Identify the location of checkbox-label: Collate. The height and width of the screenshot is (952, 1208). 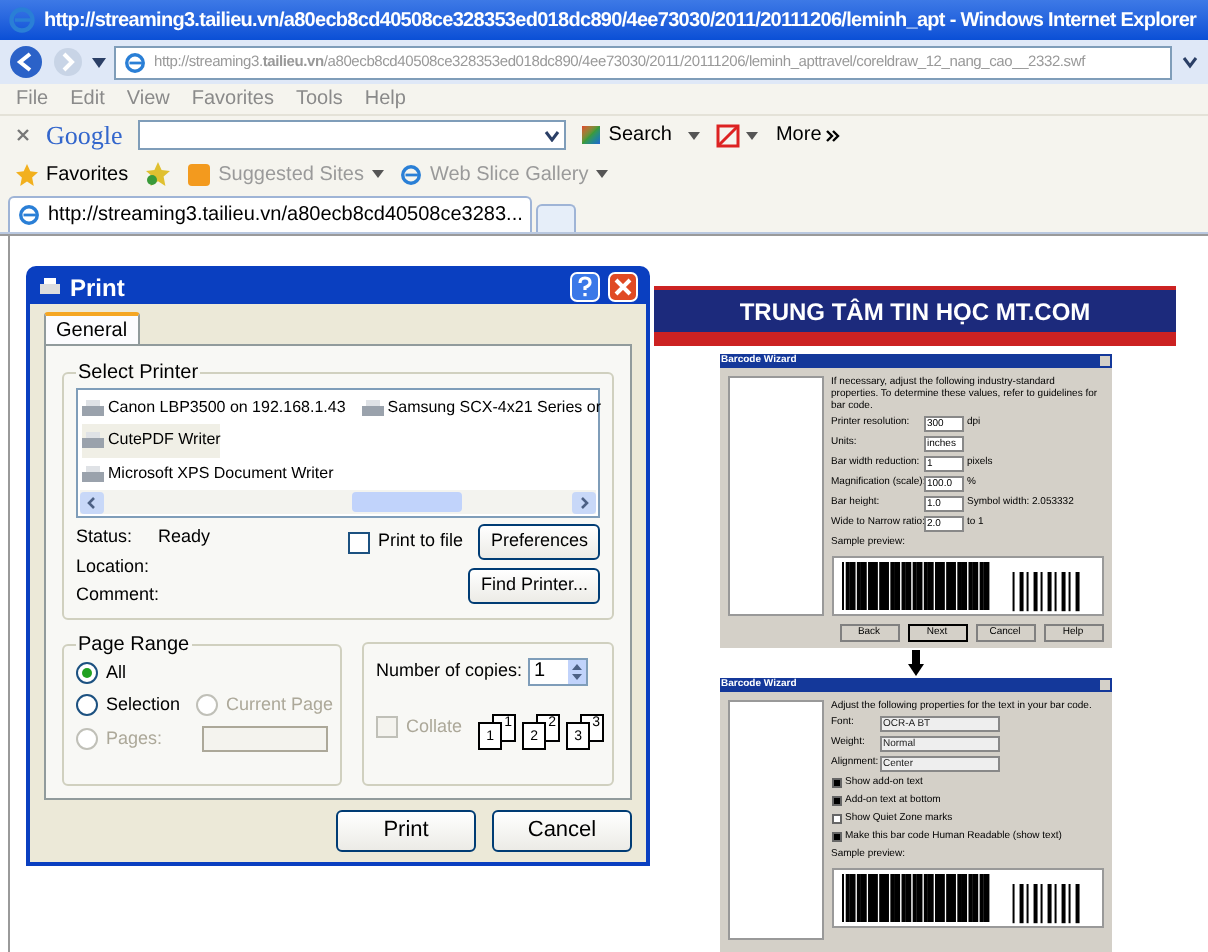
(434, 726).